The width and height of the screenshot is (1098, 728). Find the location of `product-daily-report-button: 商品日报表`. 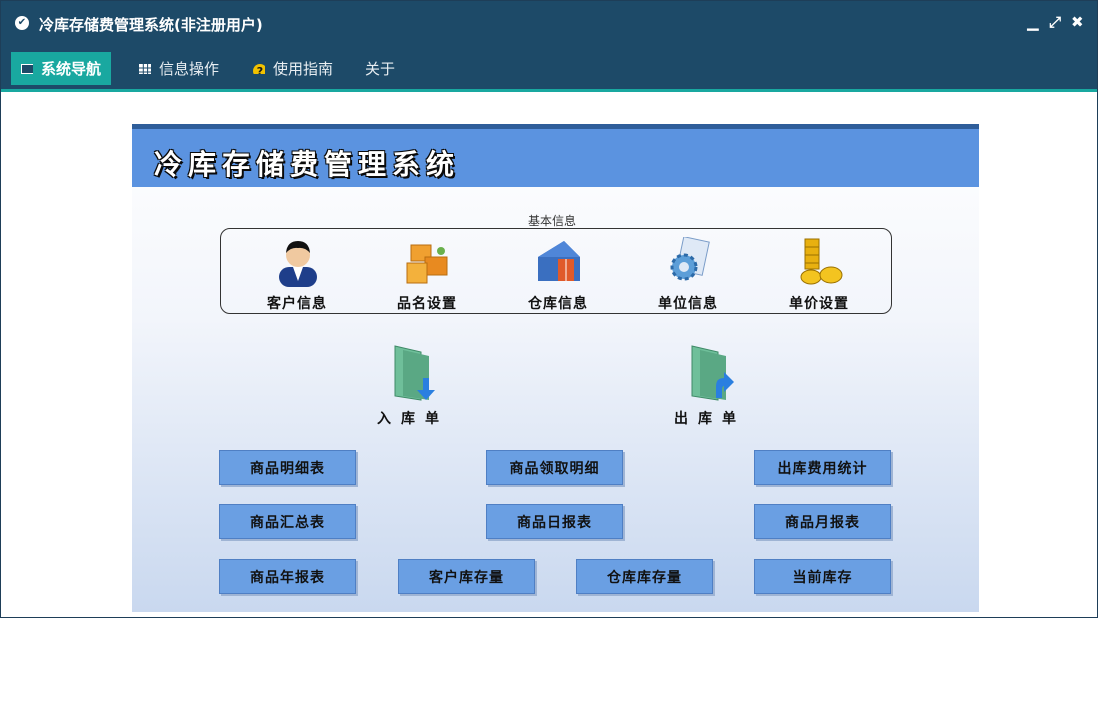

product-daily-report-button: 商品日报表 is located at coordinates (554, 521).